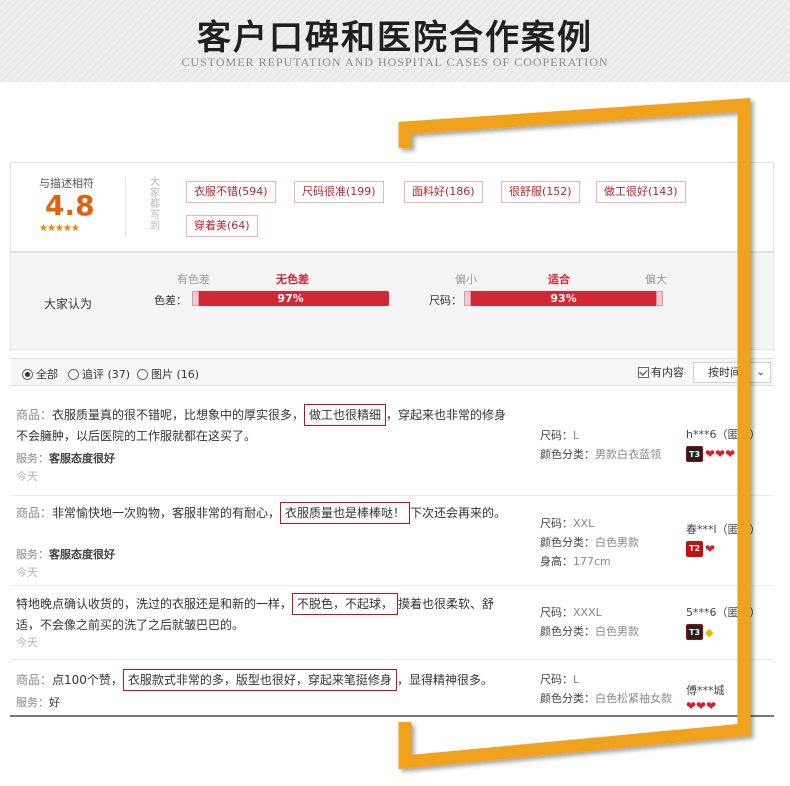  What do you see at coordinates (68, 304) in the screenshot?
I see `opinion-label: 大家认为` at bounding box center [68, 304].